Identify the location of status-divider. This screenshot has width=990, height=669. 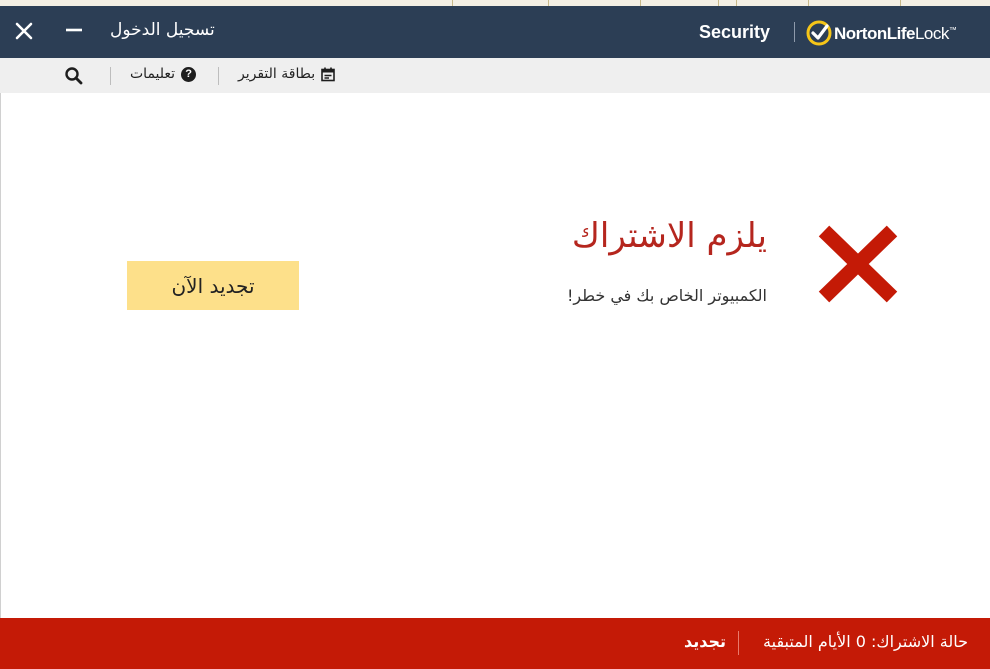
(738, 643).